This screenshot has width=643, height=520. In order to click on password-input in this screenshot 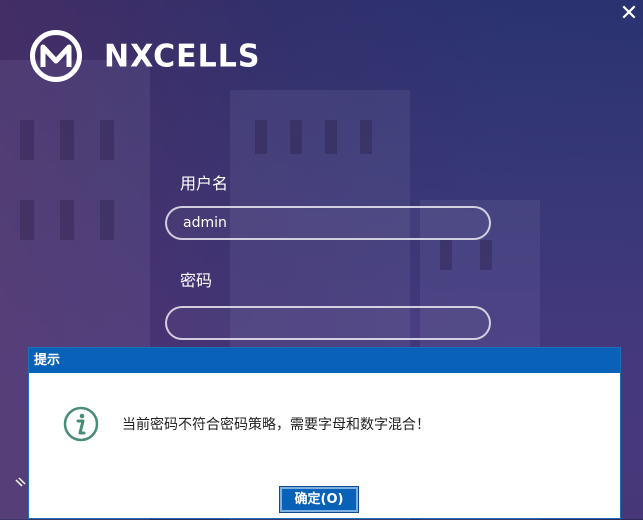, I will do `click(328, 323)`.